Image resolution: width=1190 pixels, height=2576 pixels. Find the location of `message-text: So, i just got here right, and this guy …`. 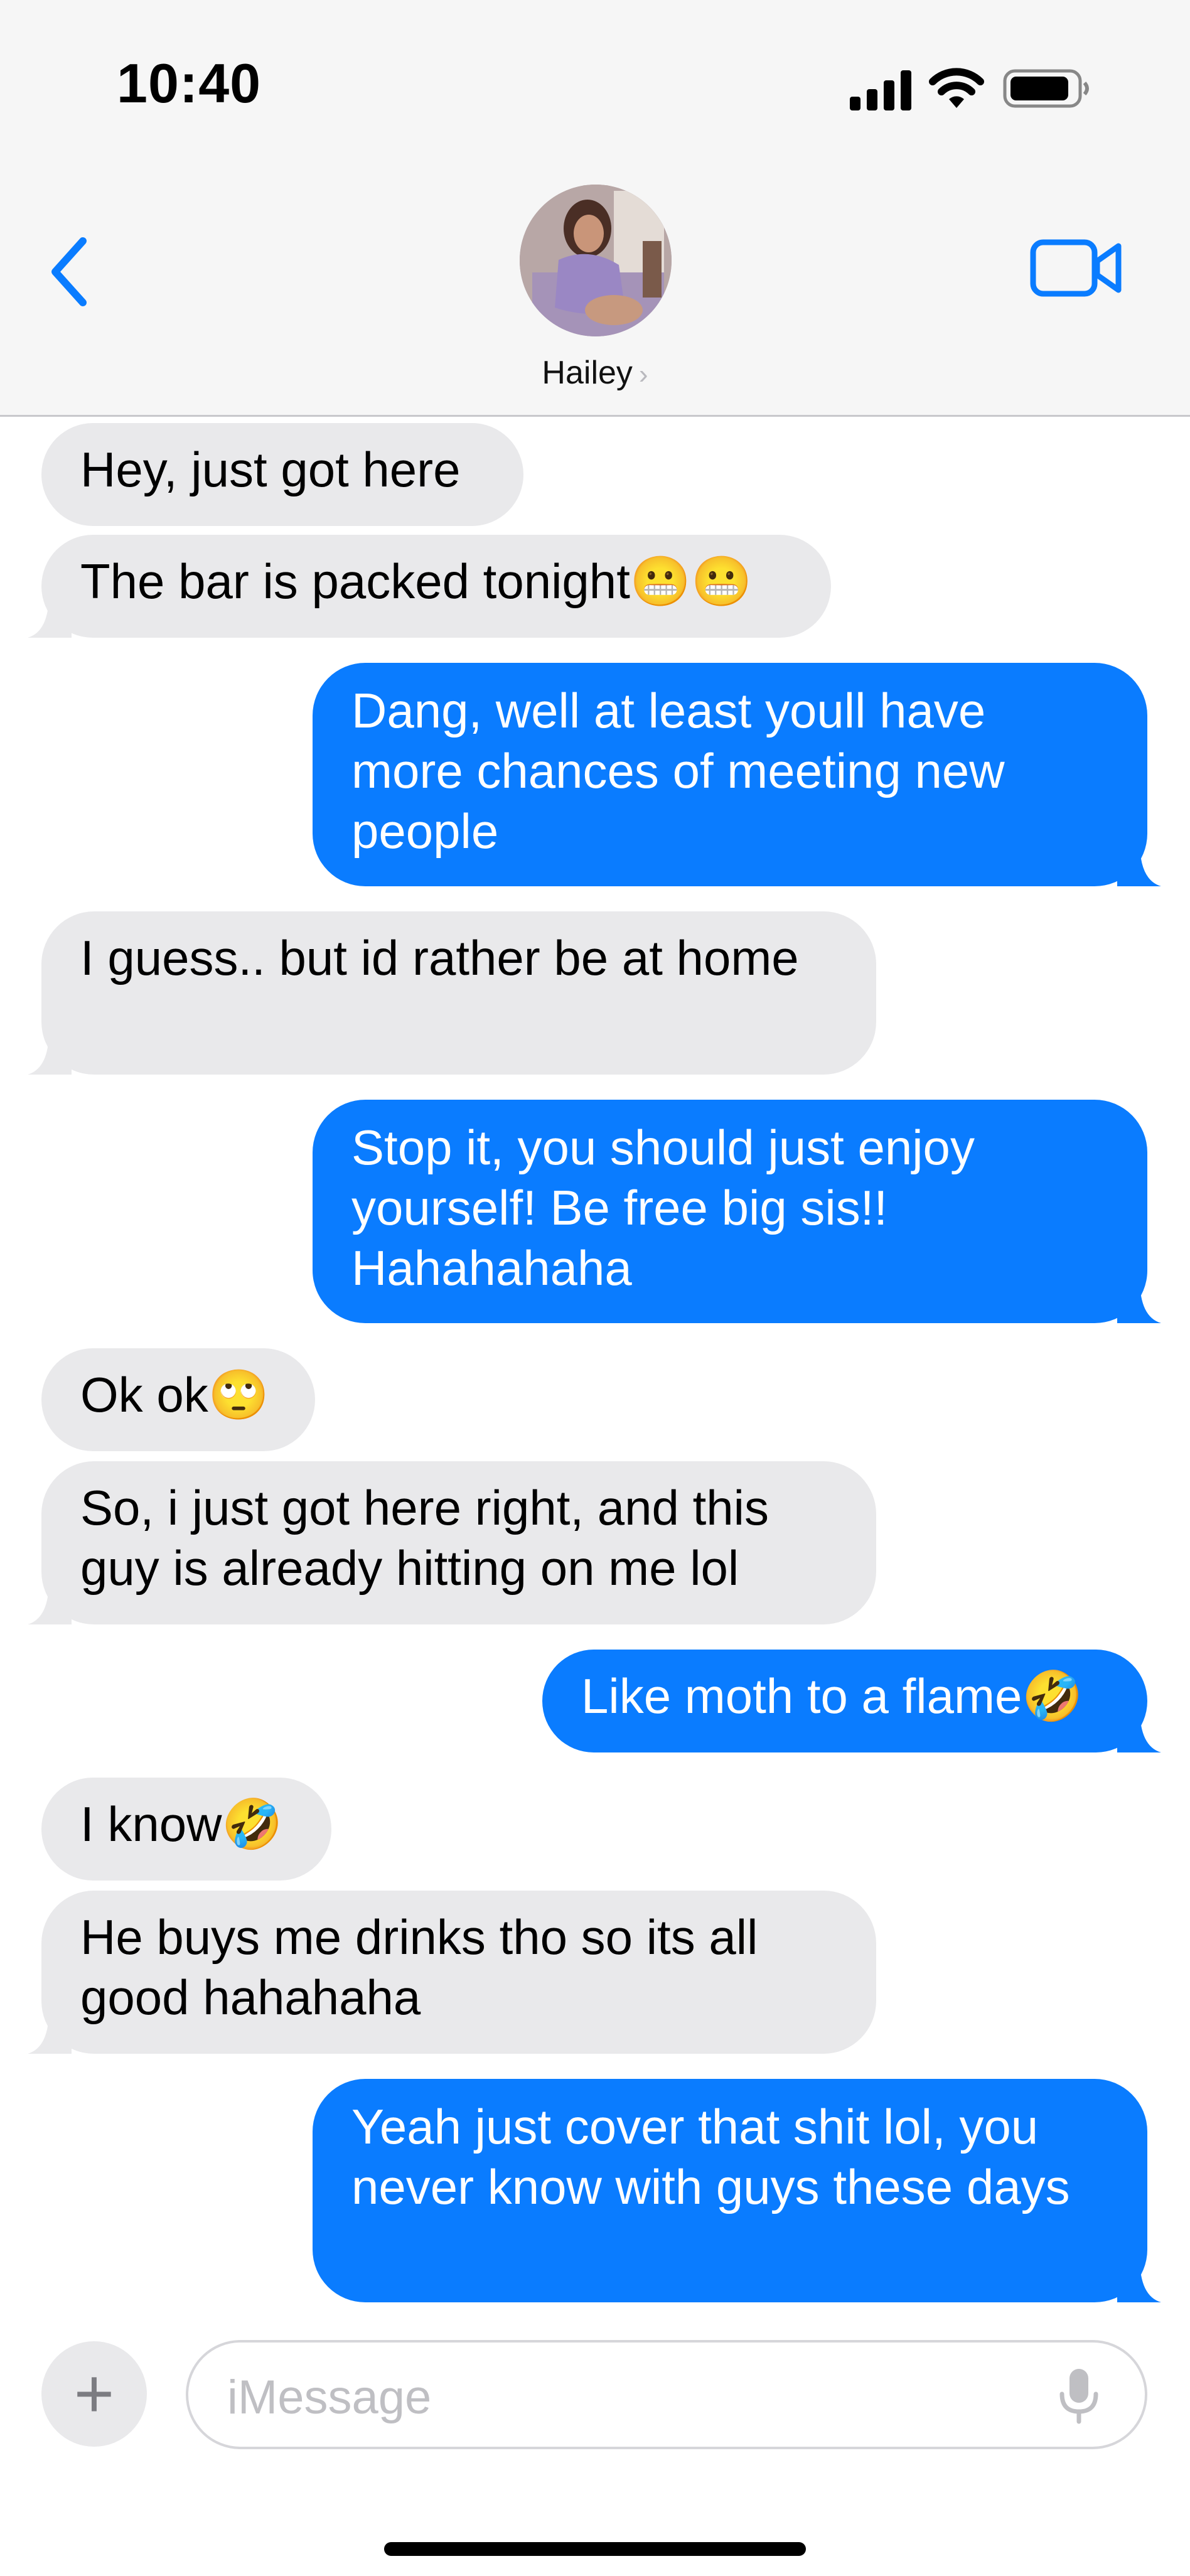

message-text: So, i just got here right, and this guy … is located at coordinates (424, 1538).